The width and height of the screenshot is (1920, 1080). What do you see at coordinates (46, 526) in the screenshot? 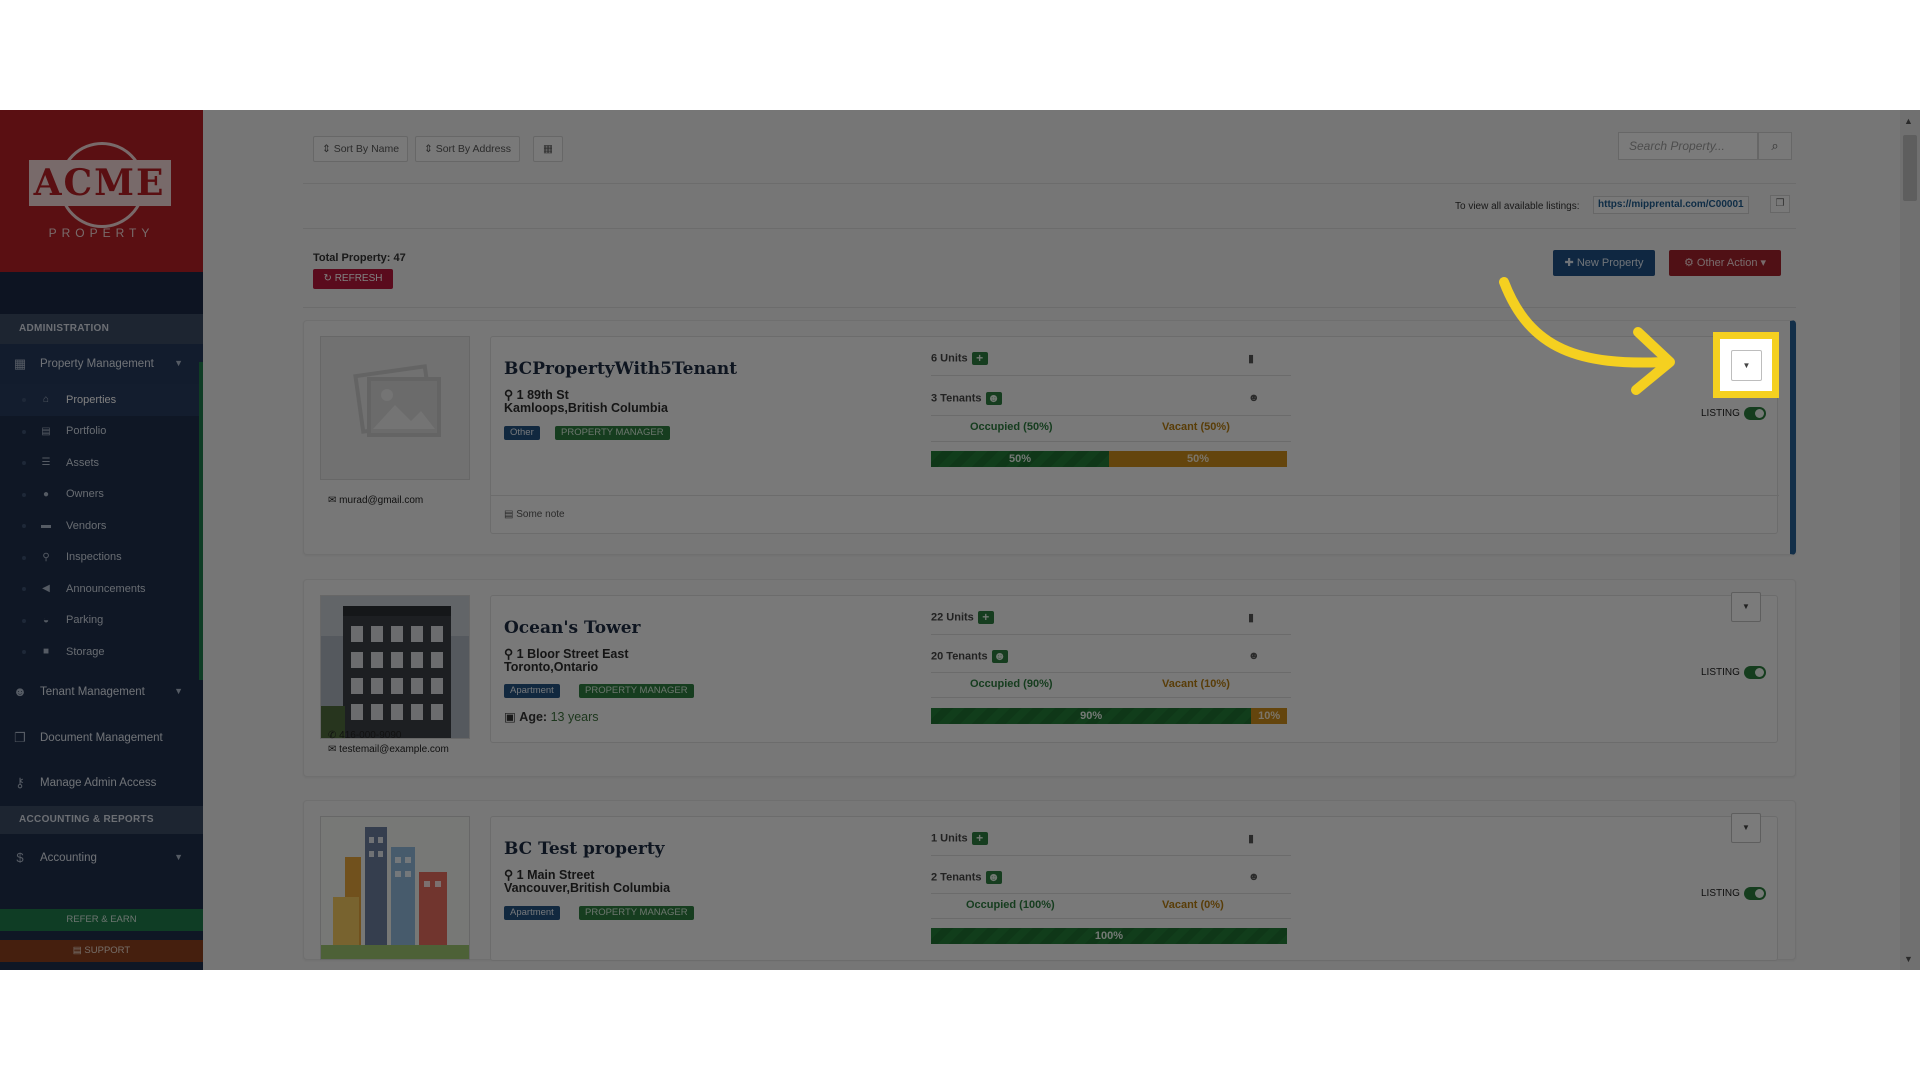
I see `briefcase-icon: ▬` at bounding box center [46, 526].